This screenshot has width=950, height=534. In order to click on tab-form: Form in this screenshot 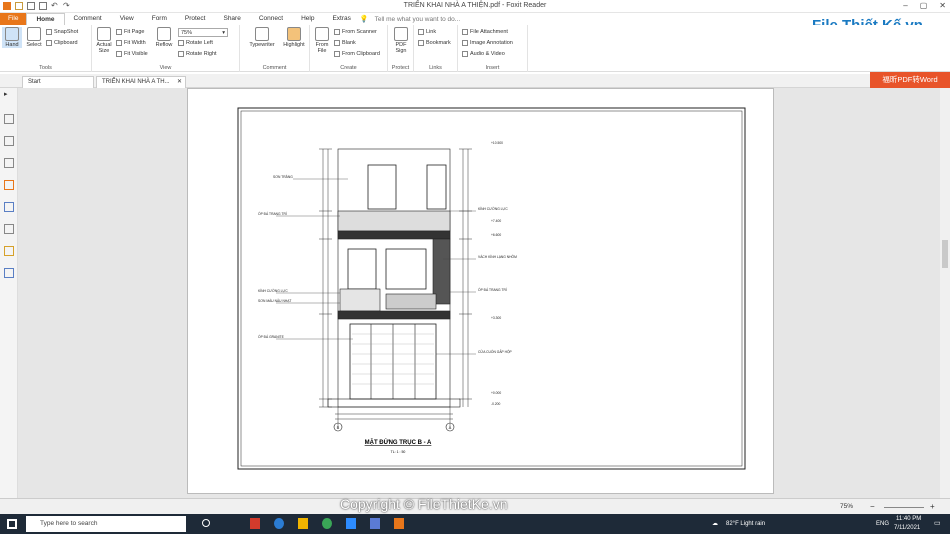, I will do `click(159, 19)`.